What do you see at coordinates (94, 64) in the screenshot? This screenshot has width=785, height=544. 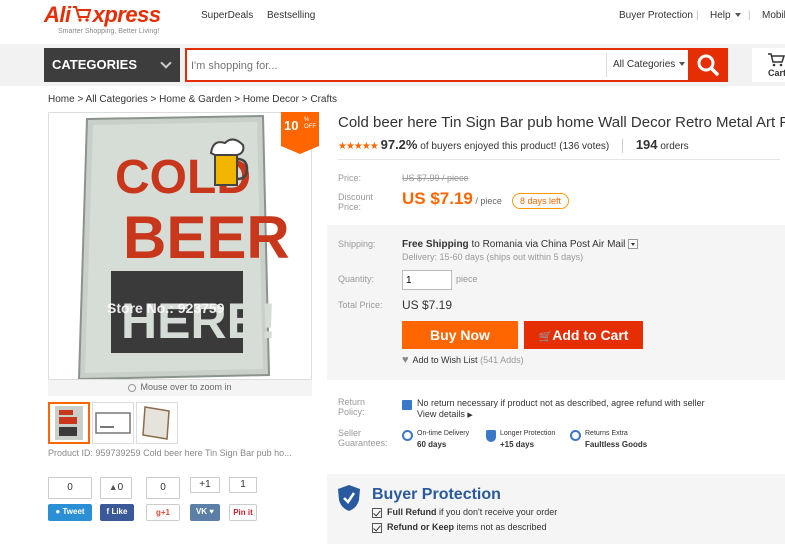 I see `categories-label: CATEGORIES` at bounding box center [94, 64].